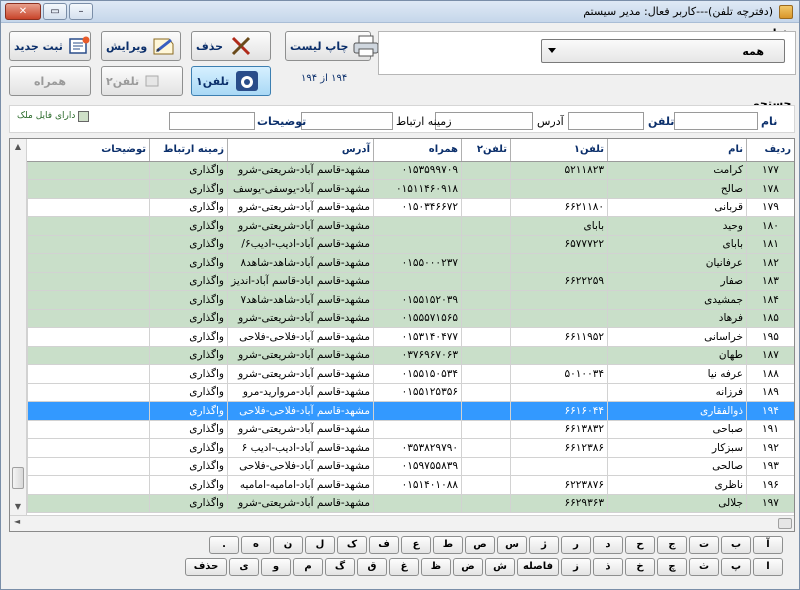 Image resolution: width=800 pixels, height=590 pixels. I want to click on keyboard-key: ژ, so click(544, 545).